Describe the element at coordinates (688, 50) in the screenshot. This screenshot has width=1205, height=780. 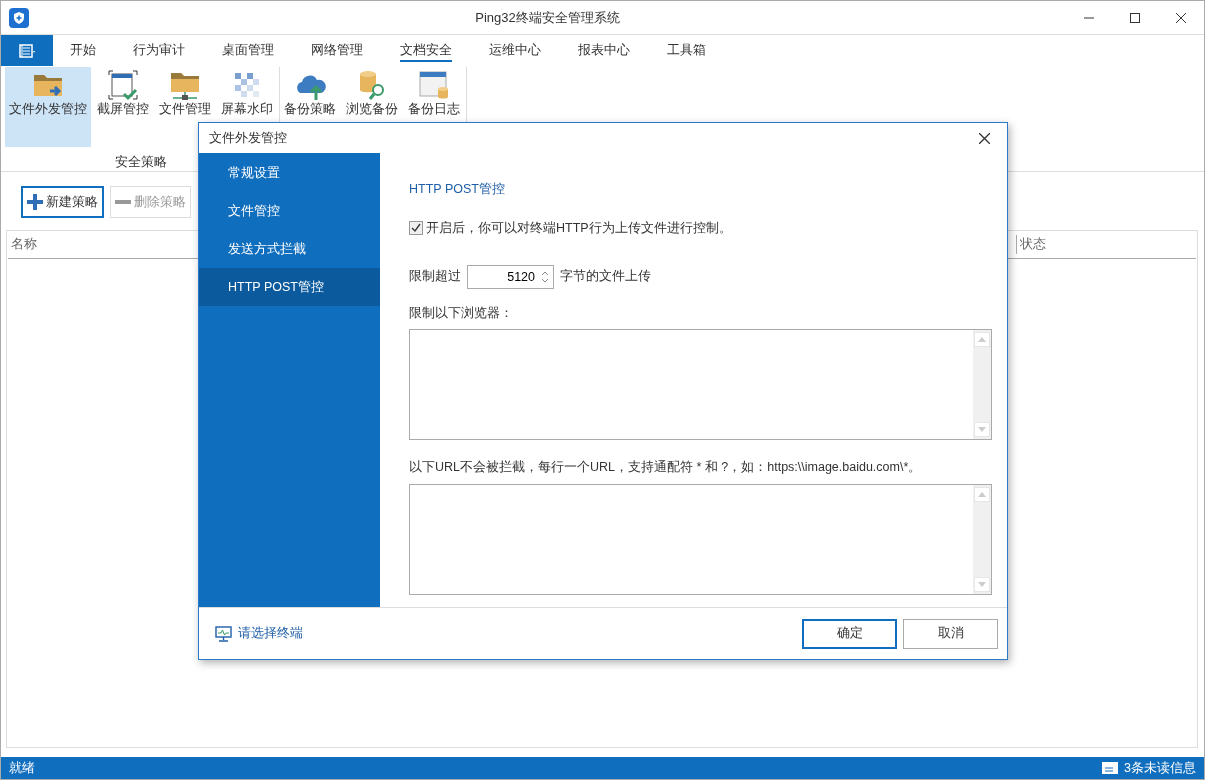
I see `menu-tab: 工具箱` at that location.